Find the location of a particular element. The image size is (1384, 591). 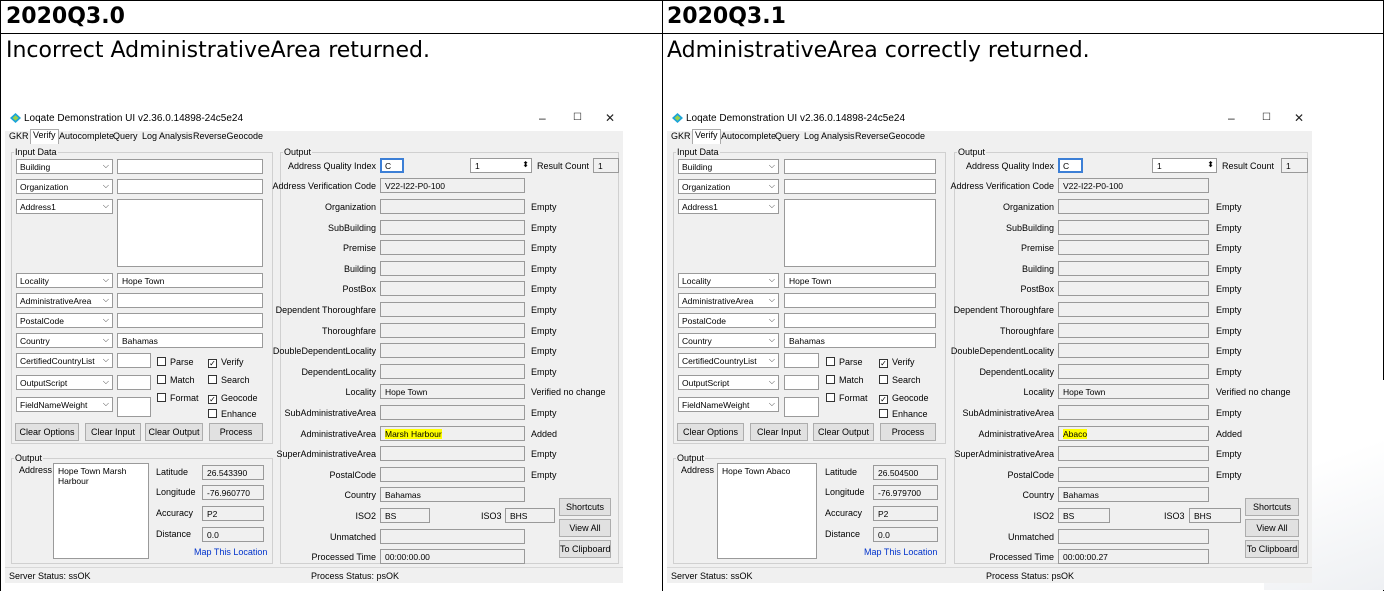

checkbox-match: Match is located at coordinates (176, 380).